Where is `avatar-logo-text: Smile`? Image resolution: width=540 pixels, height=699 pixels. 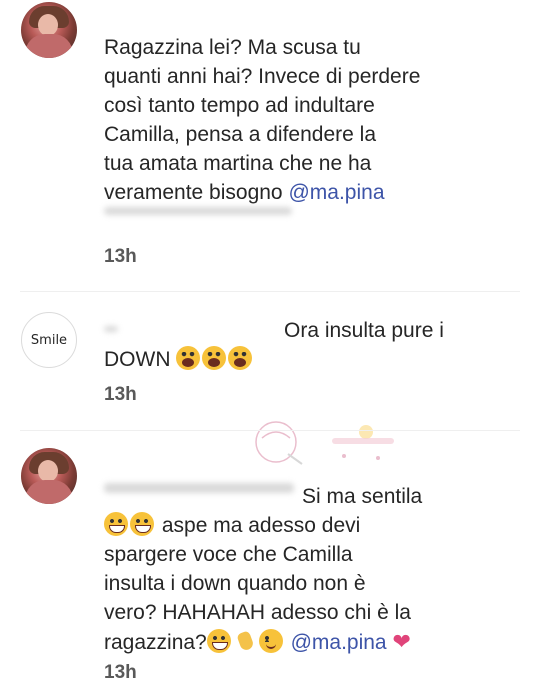
avatar-logo-text: Smile is located at coordinates (49, 340).